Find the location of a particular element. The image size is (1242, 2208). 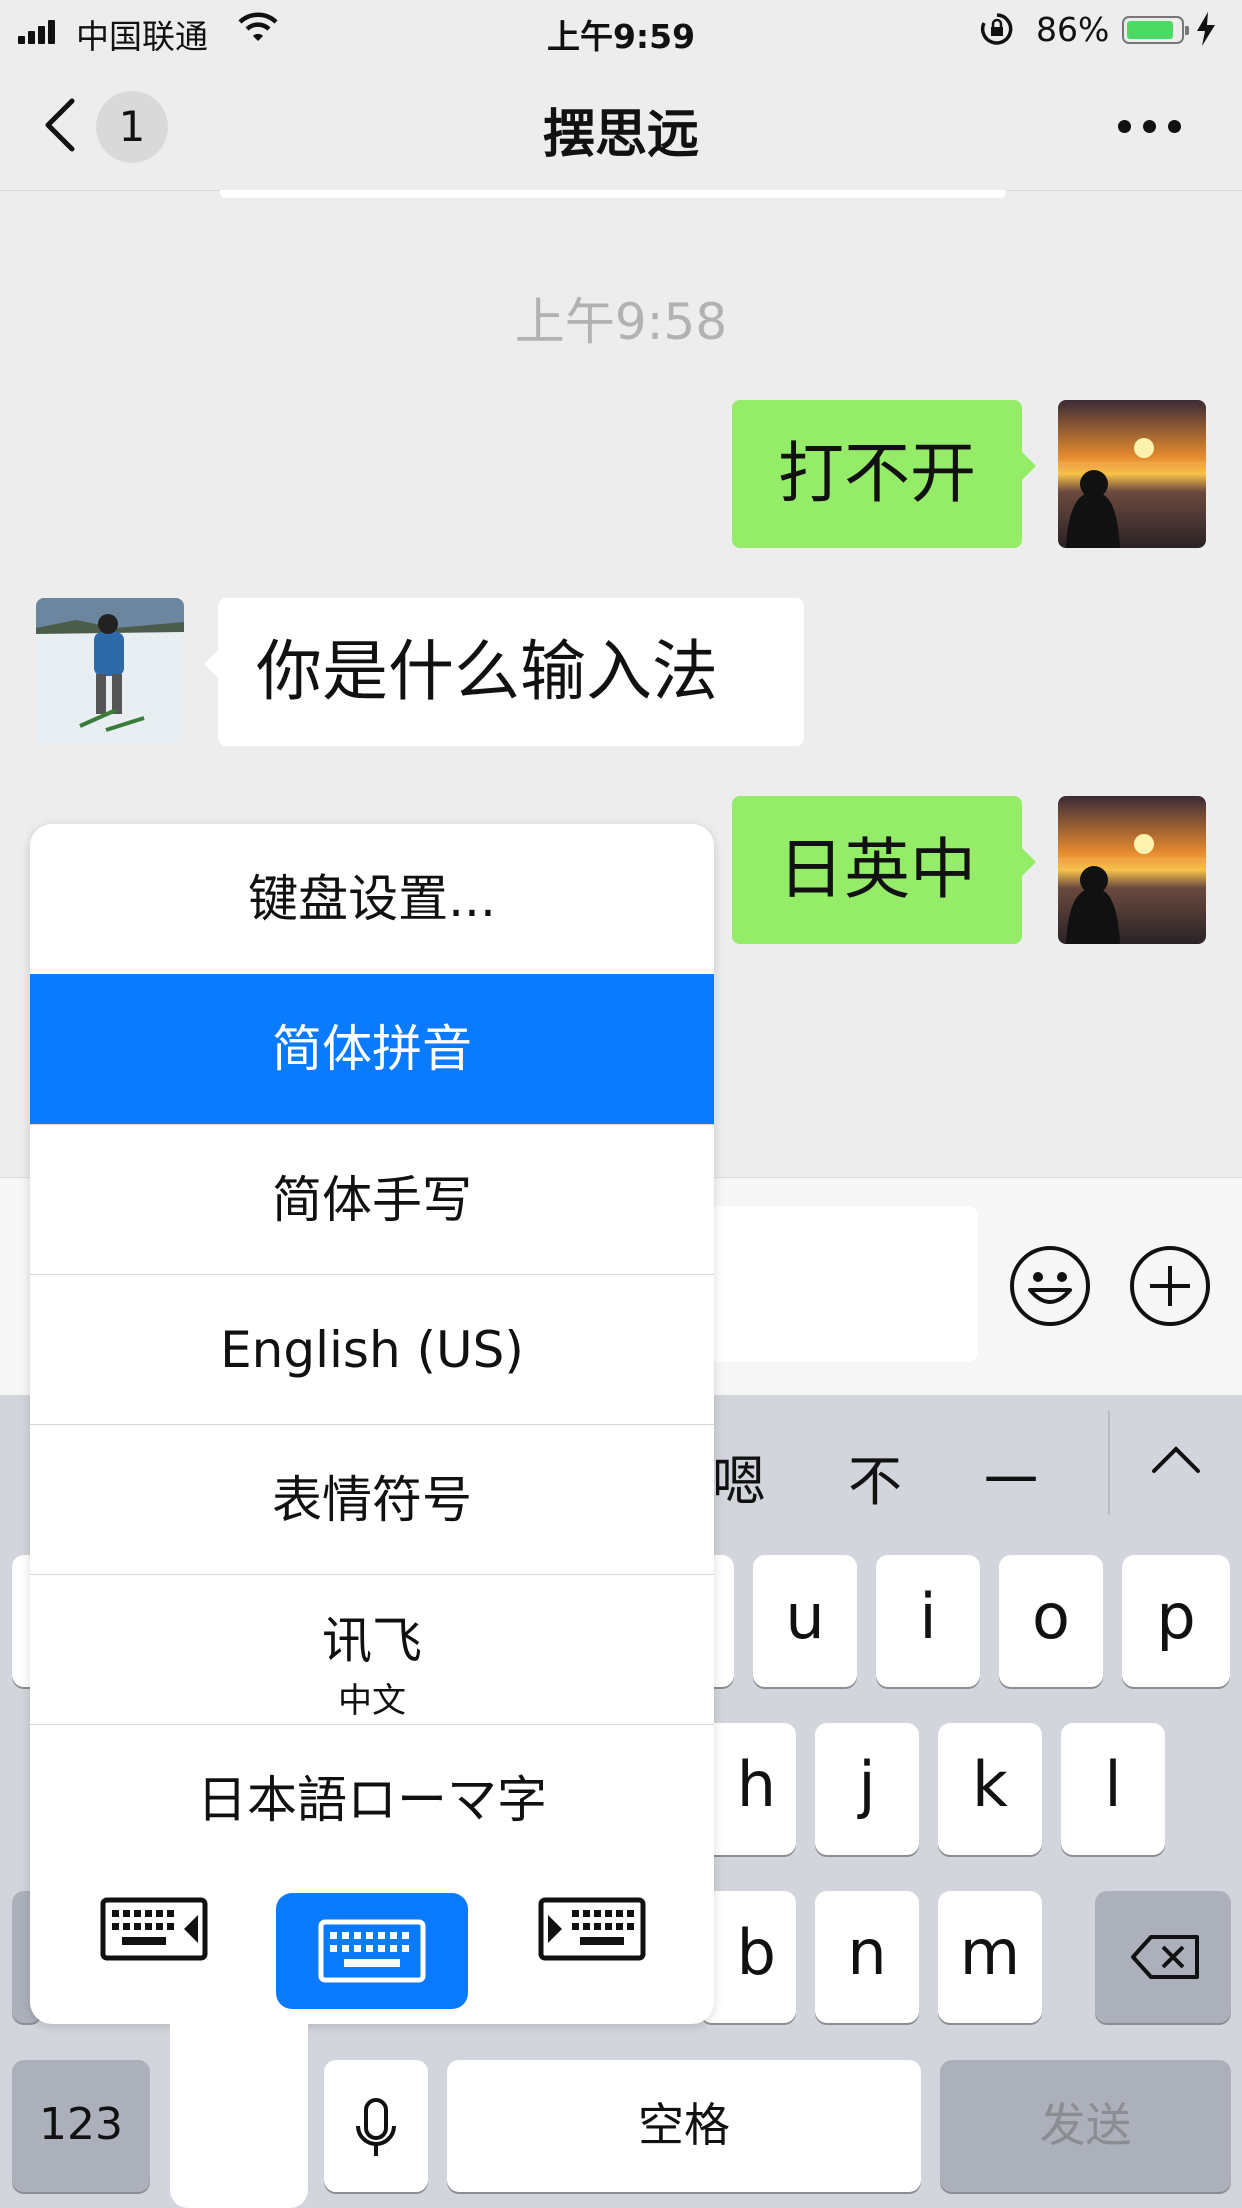

candidate-word: 嗯 is located at coordinates (739, 1476).